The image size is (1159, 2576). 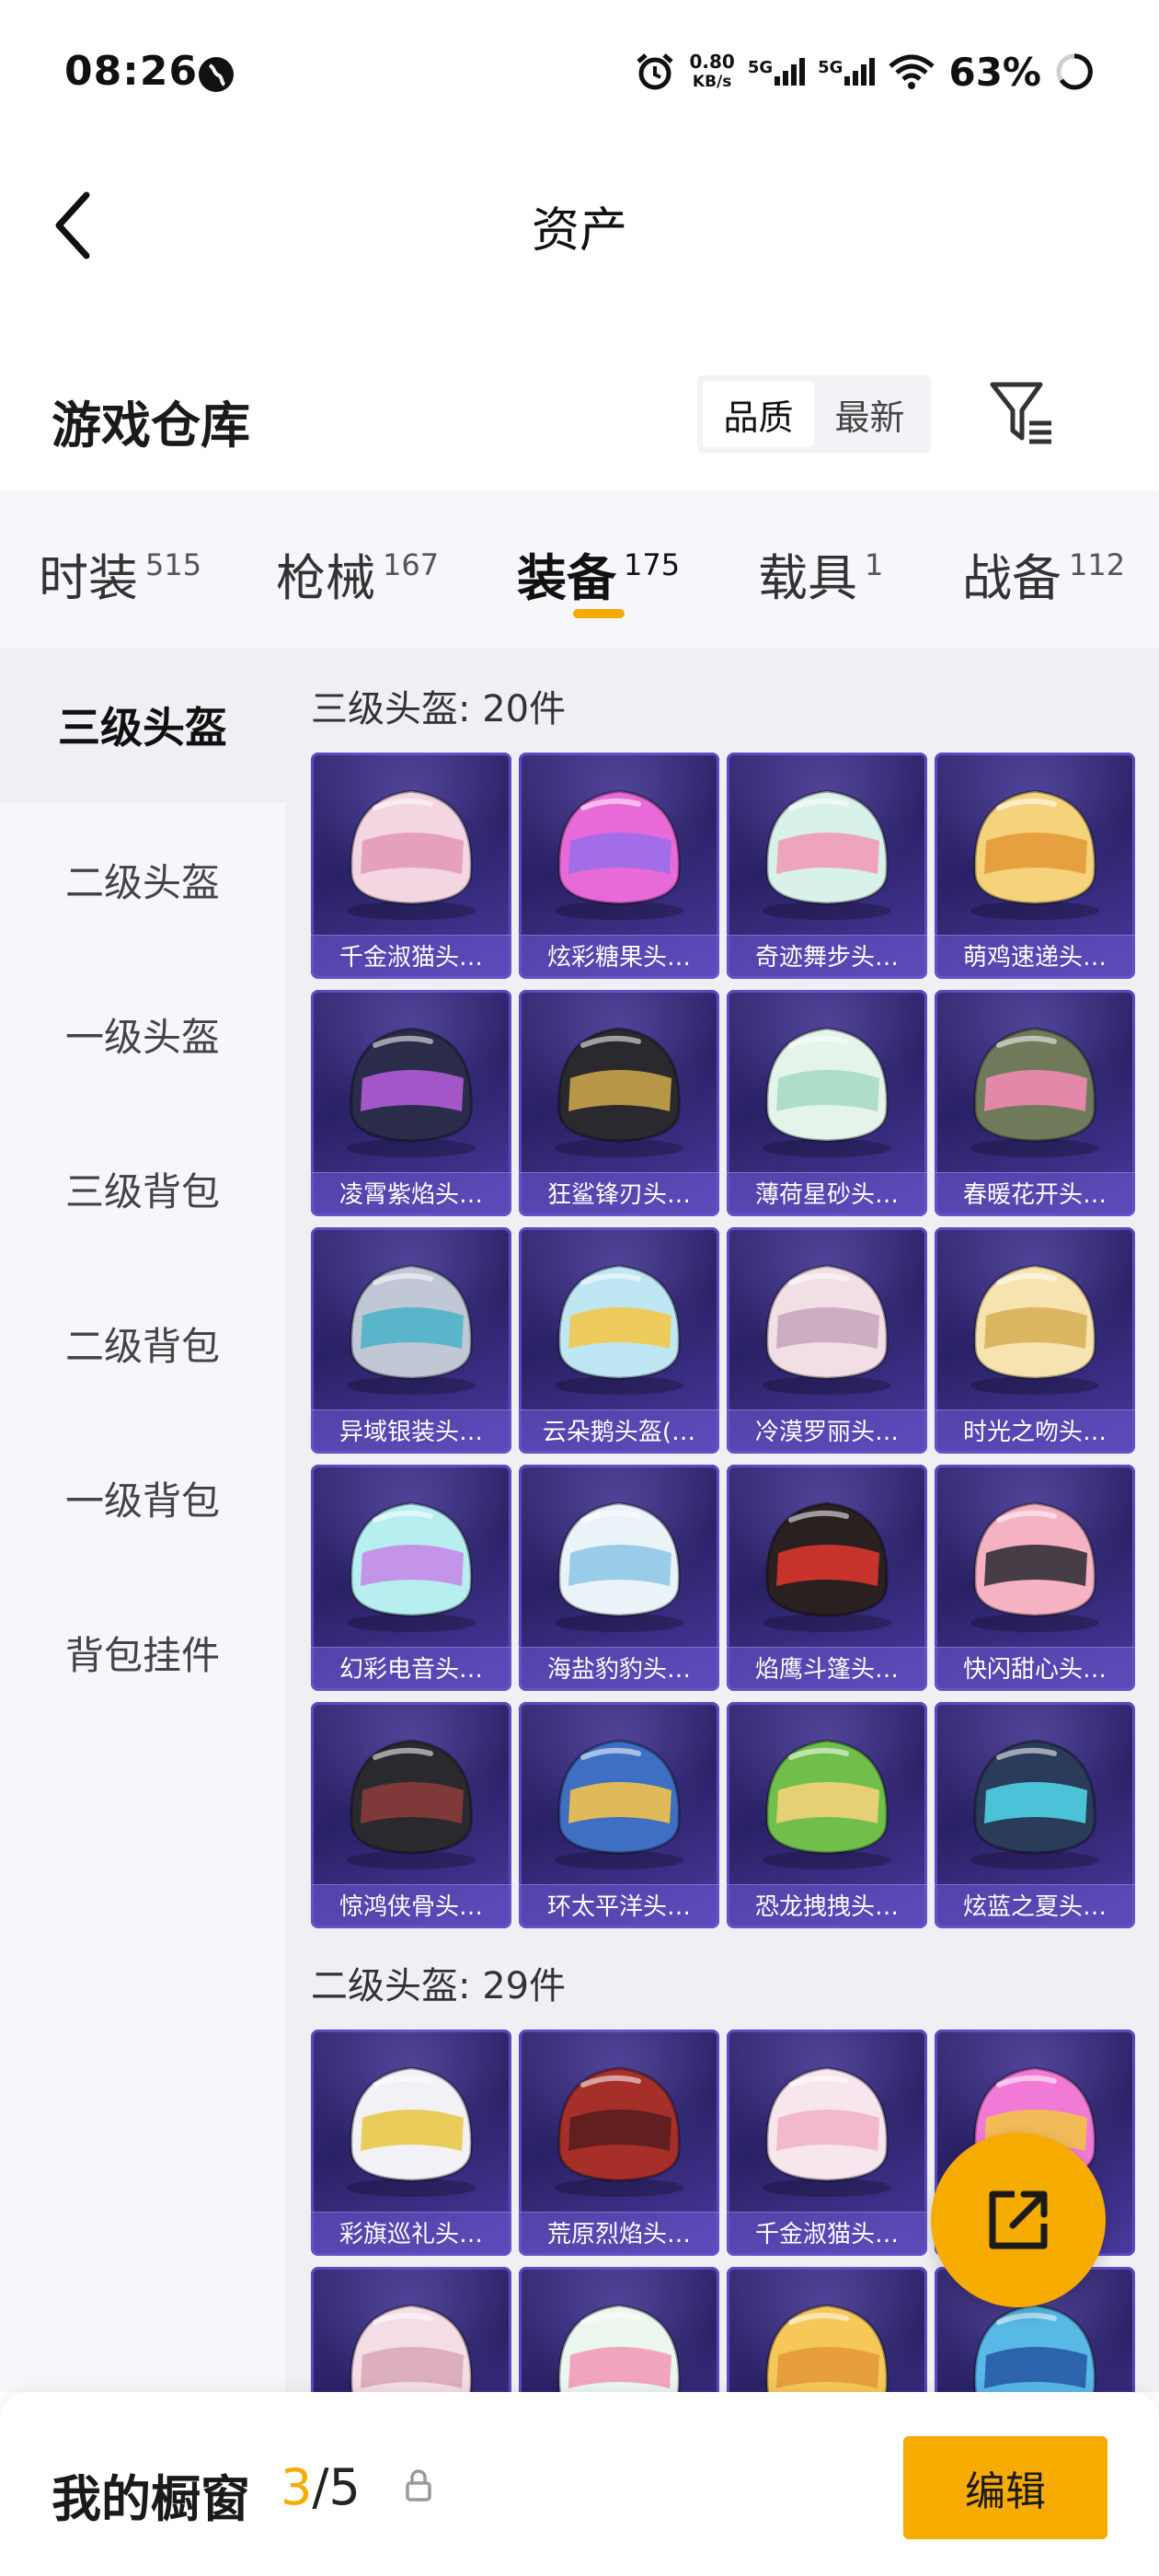 I want to click on tab-firearms: 枪械 167, so click(x=357, y=573).